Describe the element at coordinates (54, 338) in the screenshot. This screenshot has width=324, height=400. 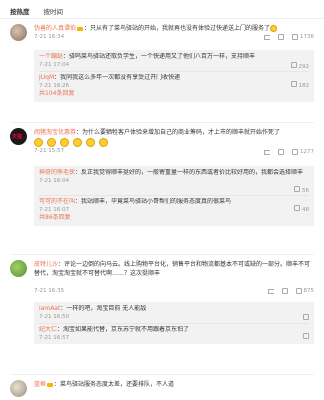
I see `reply-time: 7-21 16:57` at that location.